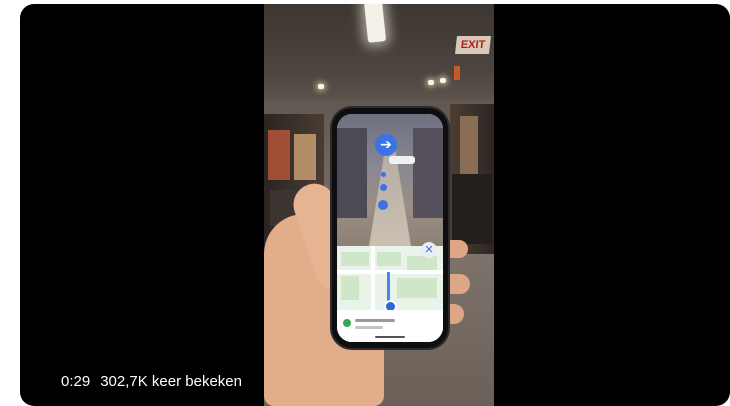 This screenshot has height=406, width=730. Describe the element at coordinates (457, 73) in the screenshot. I see `exit-sign-bracket` at that location.